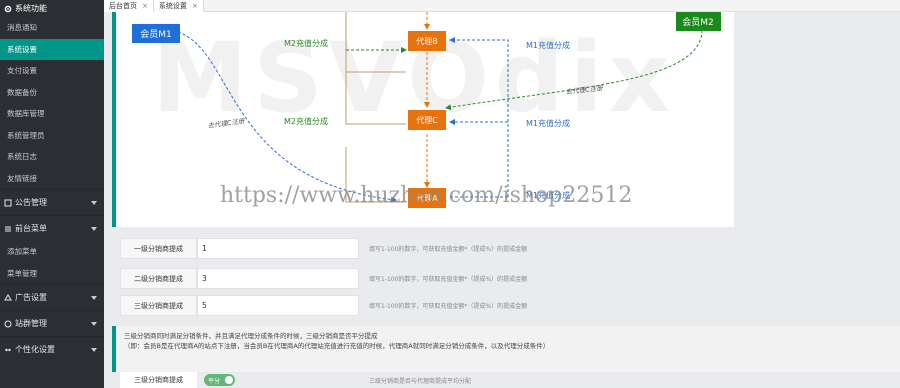  What do you see at coordinates (31, 8) in the screenshot?
I see `sidebar-header-label: 系统功能` at bounding box center [31, 8].